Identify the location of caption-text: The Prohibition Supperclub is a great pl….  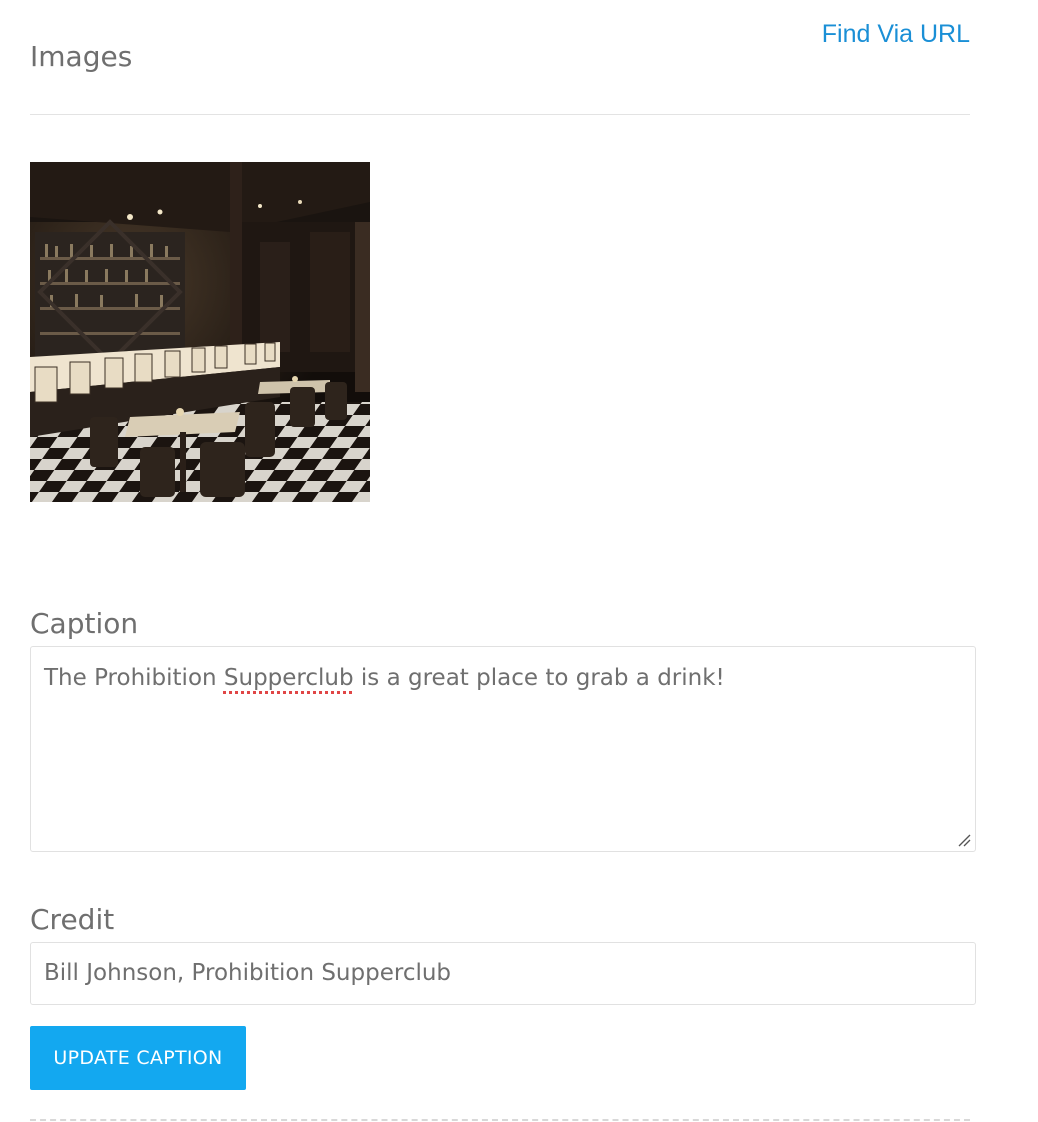
(384, 678).